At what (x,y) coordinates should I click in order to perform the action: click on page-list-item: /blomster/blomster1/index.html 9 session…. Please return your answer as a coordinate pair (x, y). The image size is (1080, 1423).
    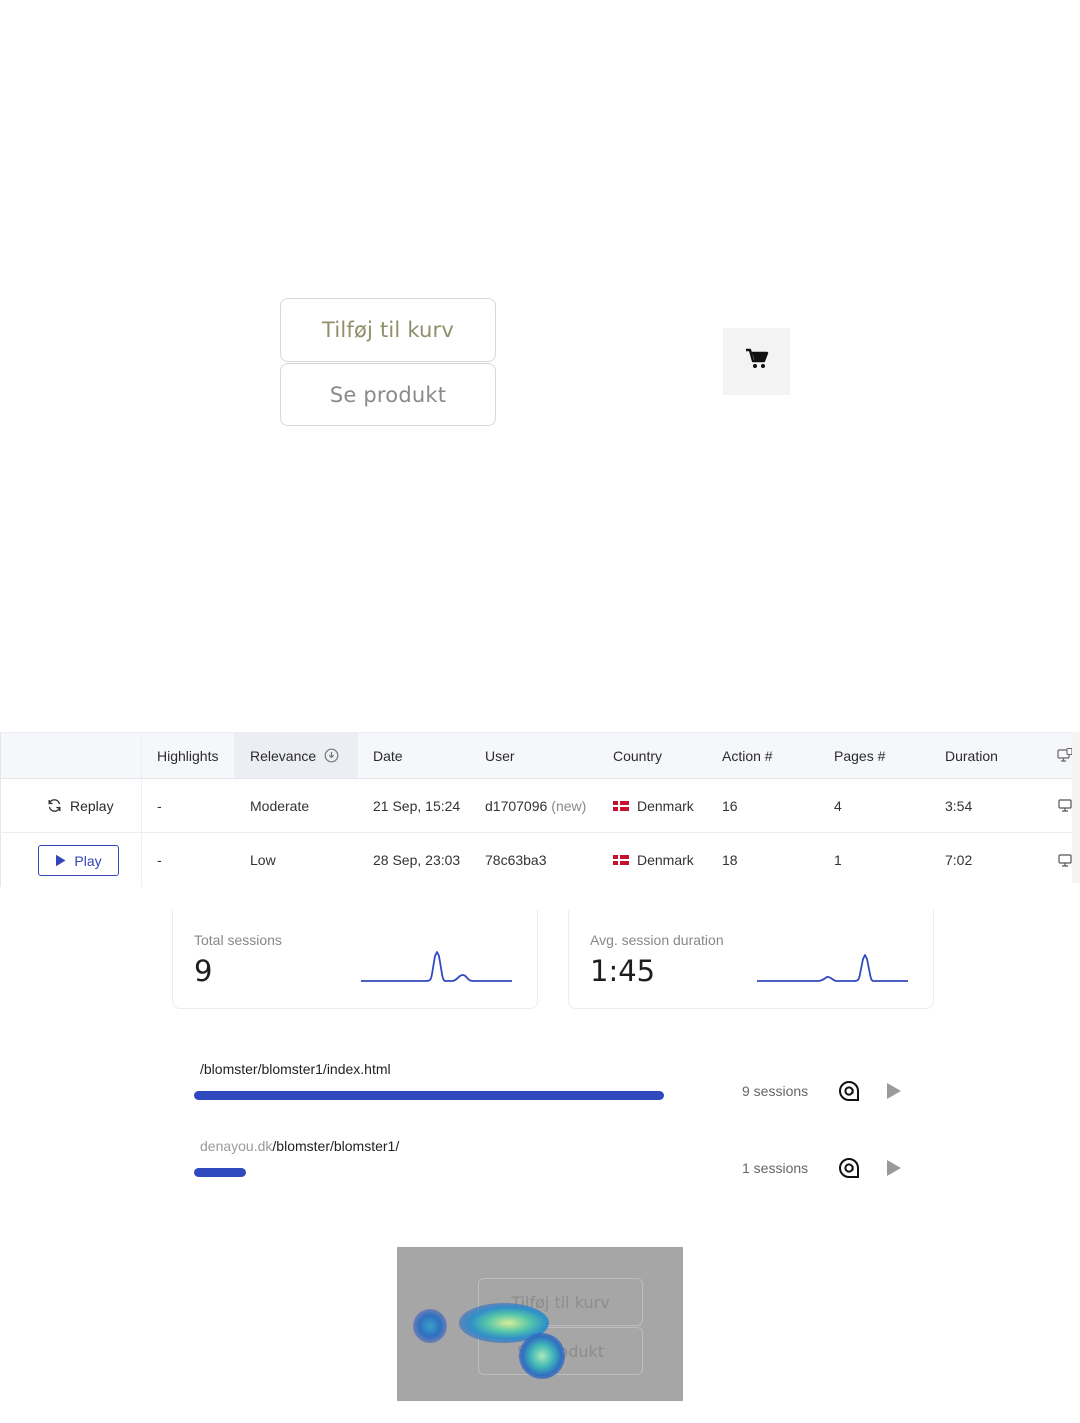
    Looking at the image, I should click on (554, 1091).